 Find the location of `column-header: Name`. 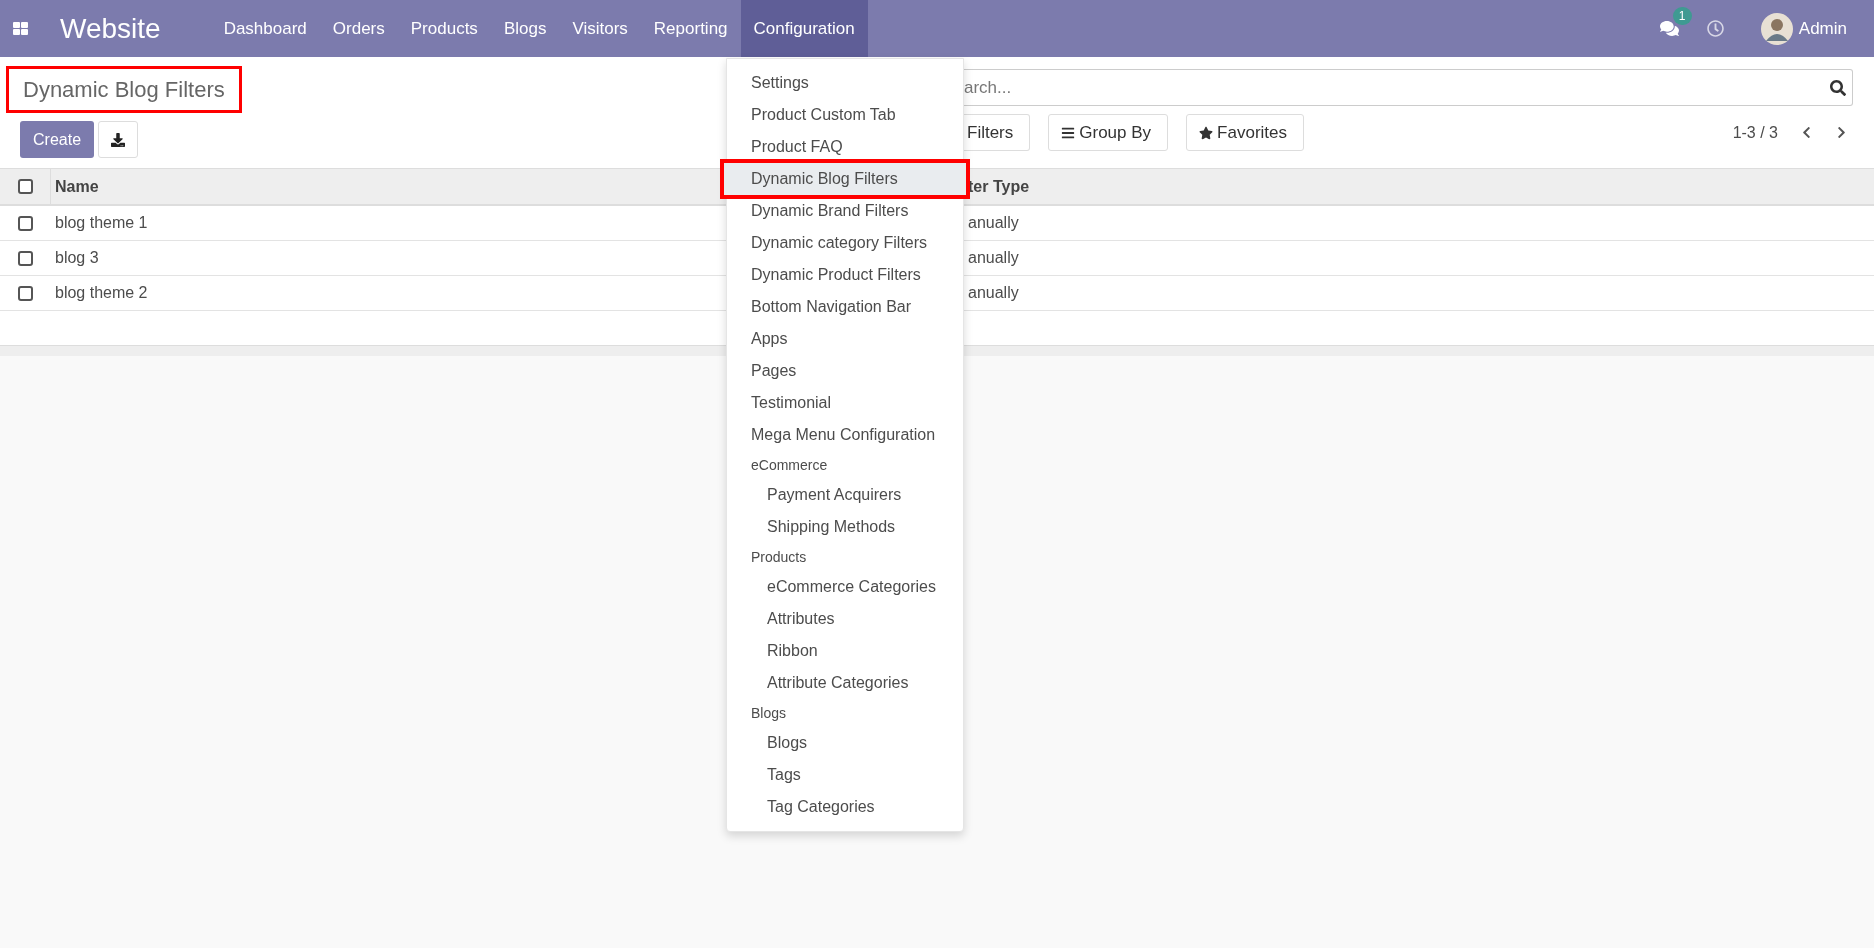

column-header: Name is located at coordinates (77, 186).